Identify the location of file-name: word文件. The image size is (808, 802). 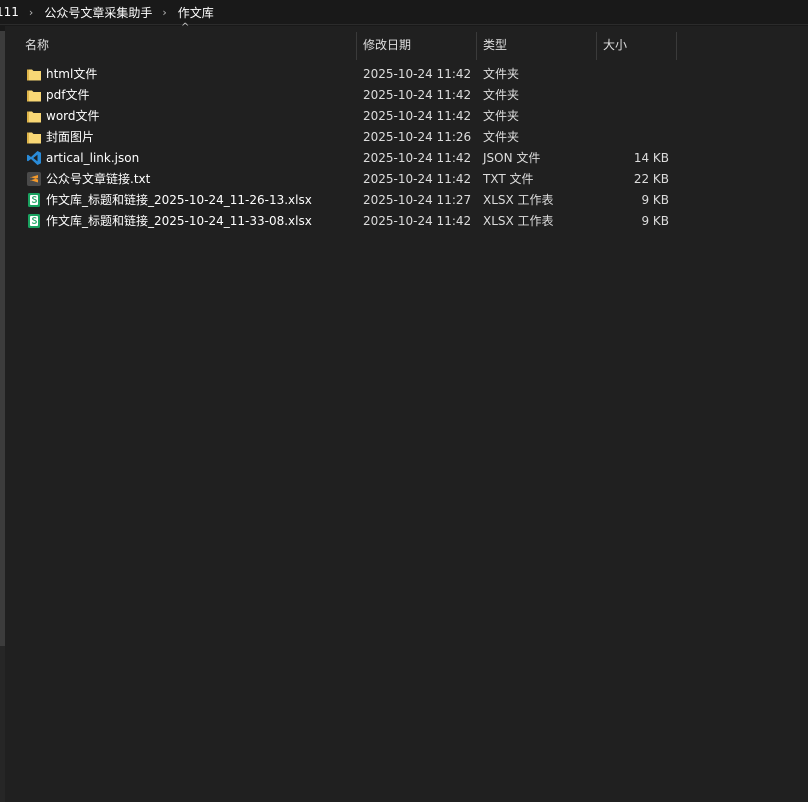
(73, 116).